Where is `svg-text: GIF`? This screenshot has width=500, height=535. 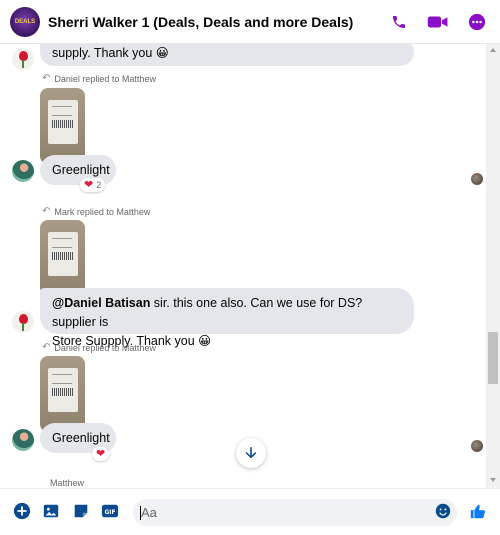
svg-text: GIF is located at coordinates (110, 513).